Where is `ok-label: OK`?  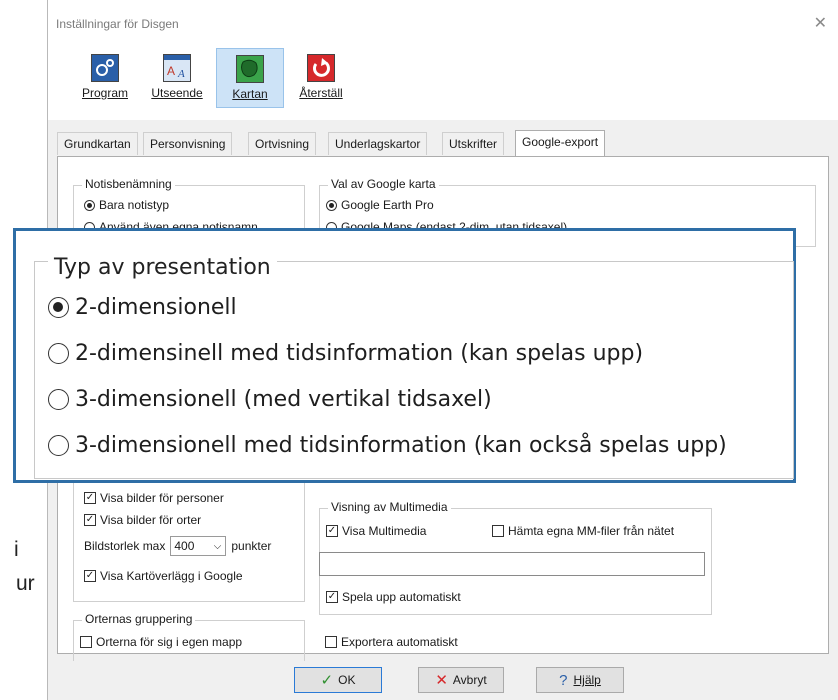
ok-label: OK is located at coordinates (347, 680).